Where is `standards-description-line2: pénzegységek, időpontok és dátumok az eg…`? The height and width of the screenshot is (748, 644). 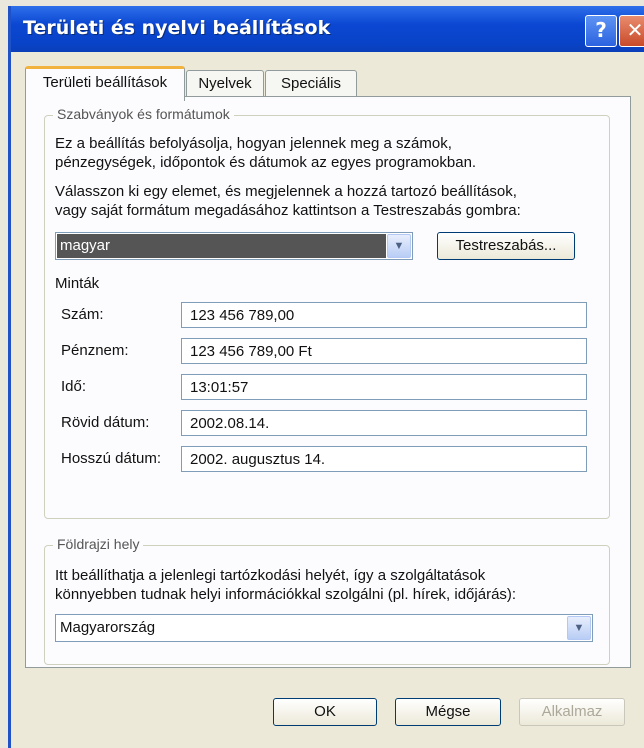 standards-description-line2: pénzegységek, időpontok és dátumok az eg… is located at coordinates (266, 162).